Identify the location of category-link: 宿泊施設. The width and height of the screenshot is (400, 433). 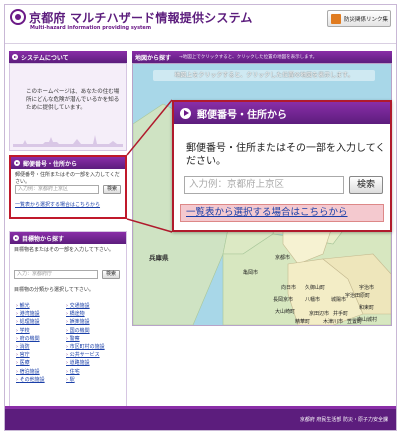
(41, 371).